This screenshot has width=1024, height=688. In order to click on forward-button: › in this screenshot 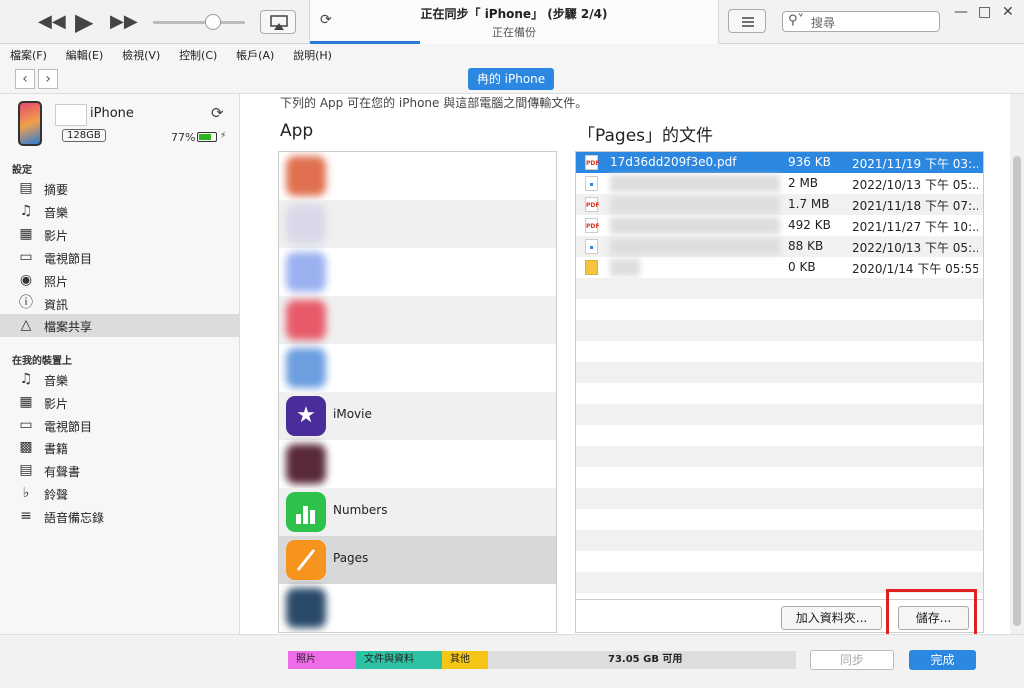, I will do `click(48, 79)`.